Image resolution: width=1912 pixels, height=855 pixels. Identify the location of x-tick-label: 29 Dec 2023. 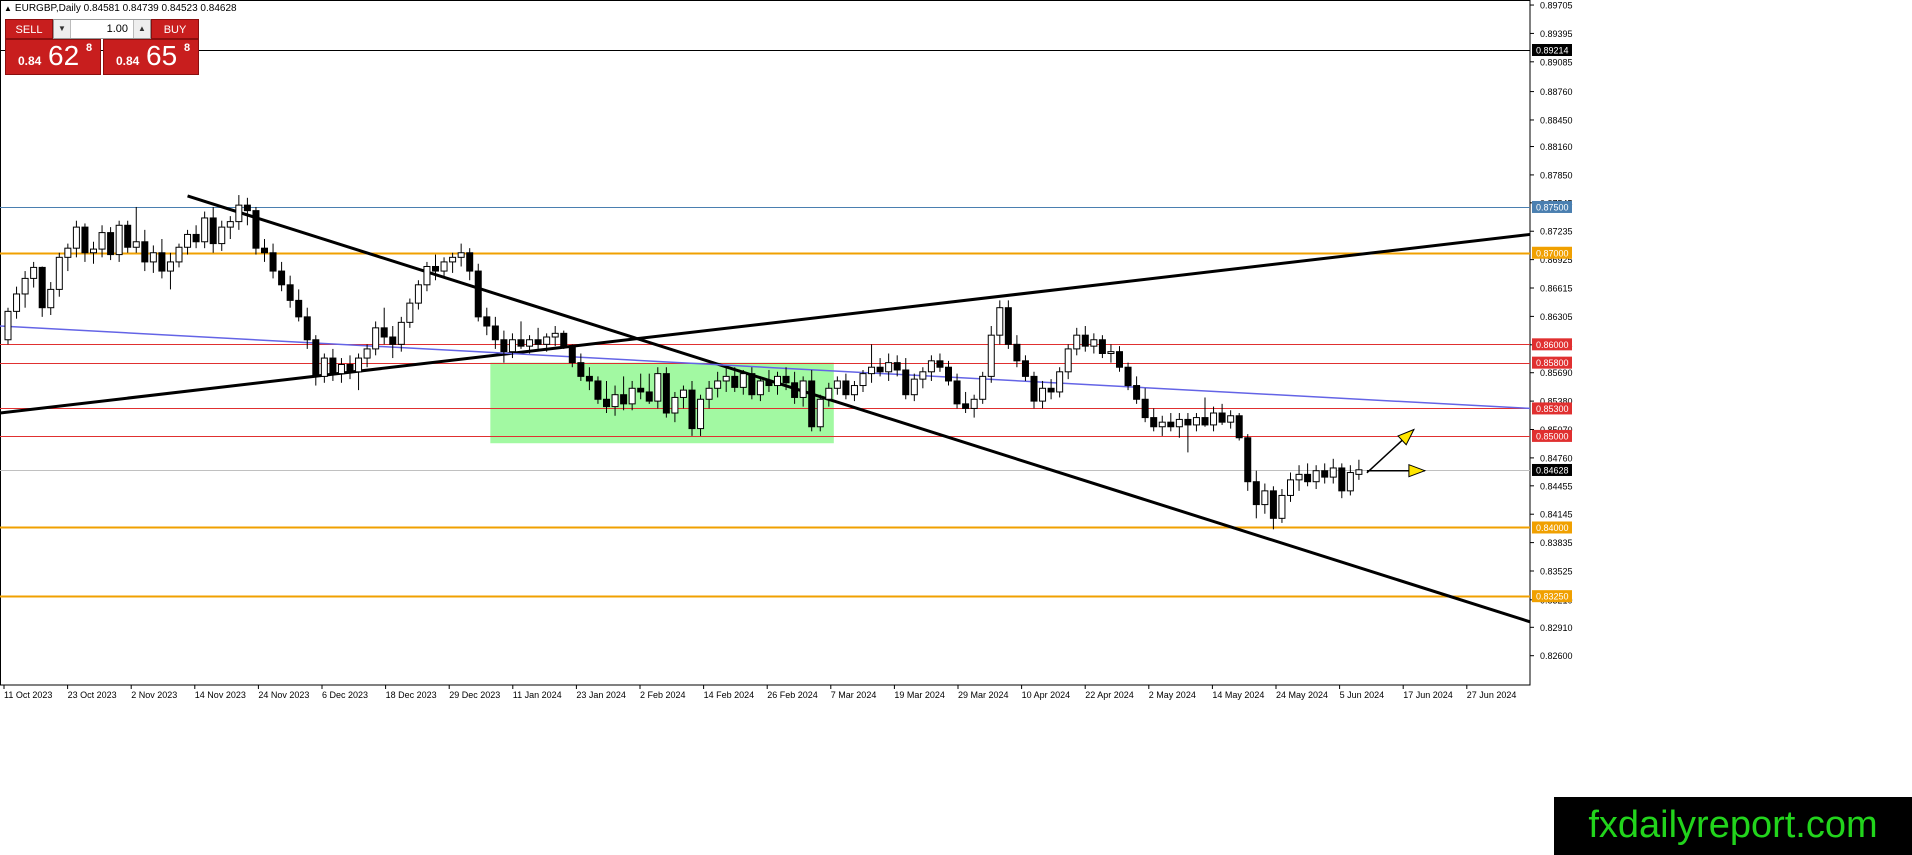
(474, 695).